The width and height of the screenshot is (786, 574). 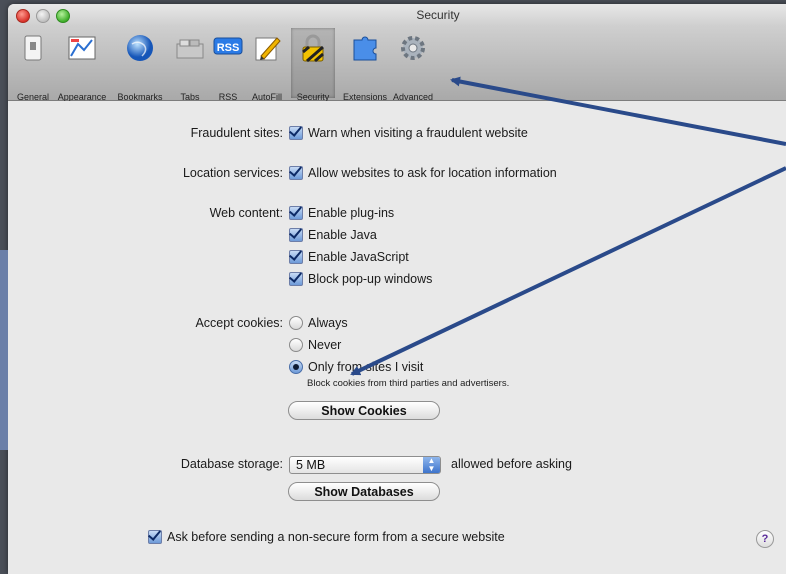 I want to click on toolbar-advanced: Advanced, so click(x=413, y=65).